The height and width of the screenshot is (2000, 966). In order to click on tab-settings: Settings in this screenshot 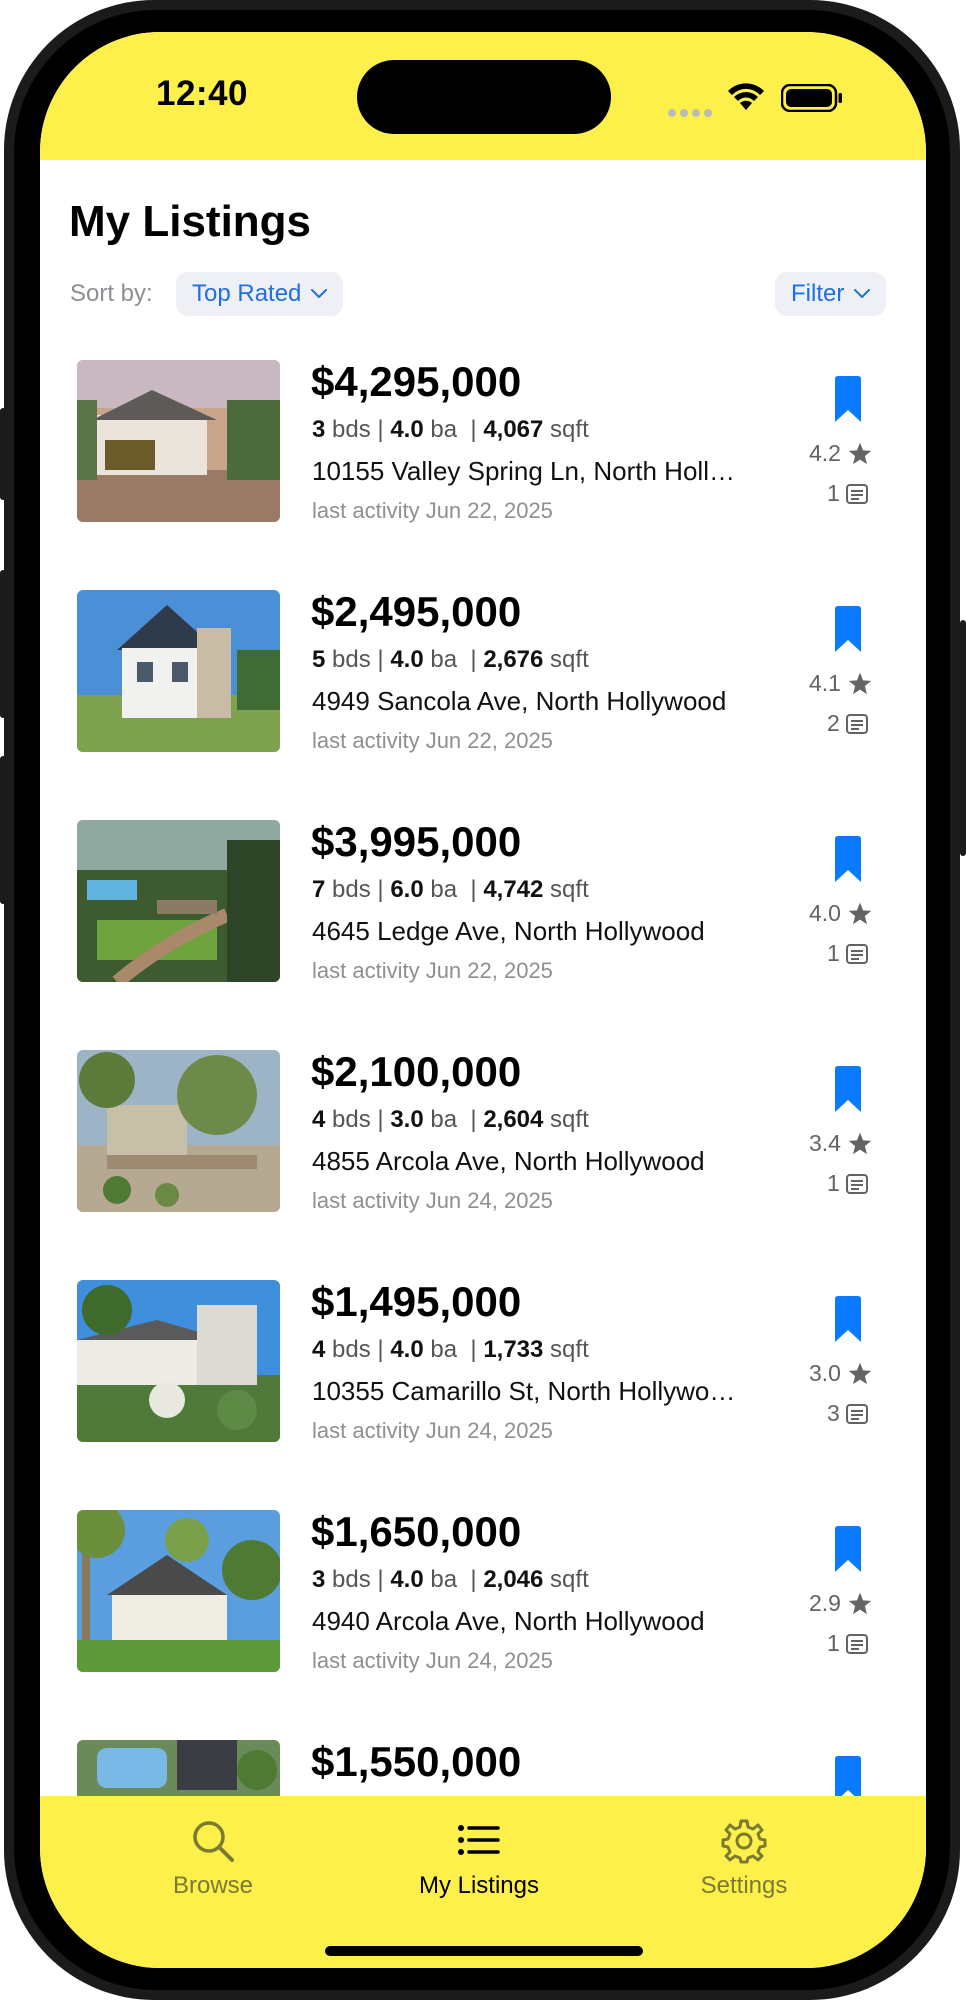, I will do `click(744, 1859)`.